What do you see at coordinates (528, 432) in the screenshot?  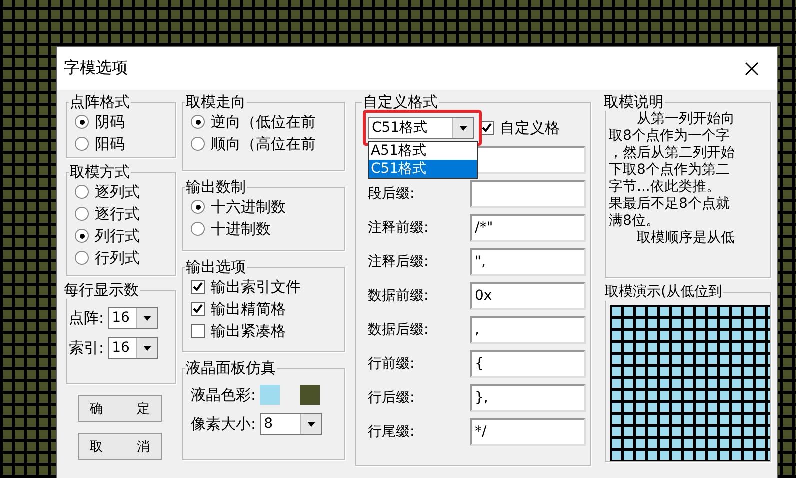 I see `text-field: */` at bounding box center [528, 432].